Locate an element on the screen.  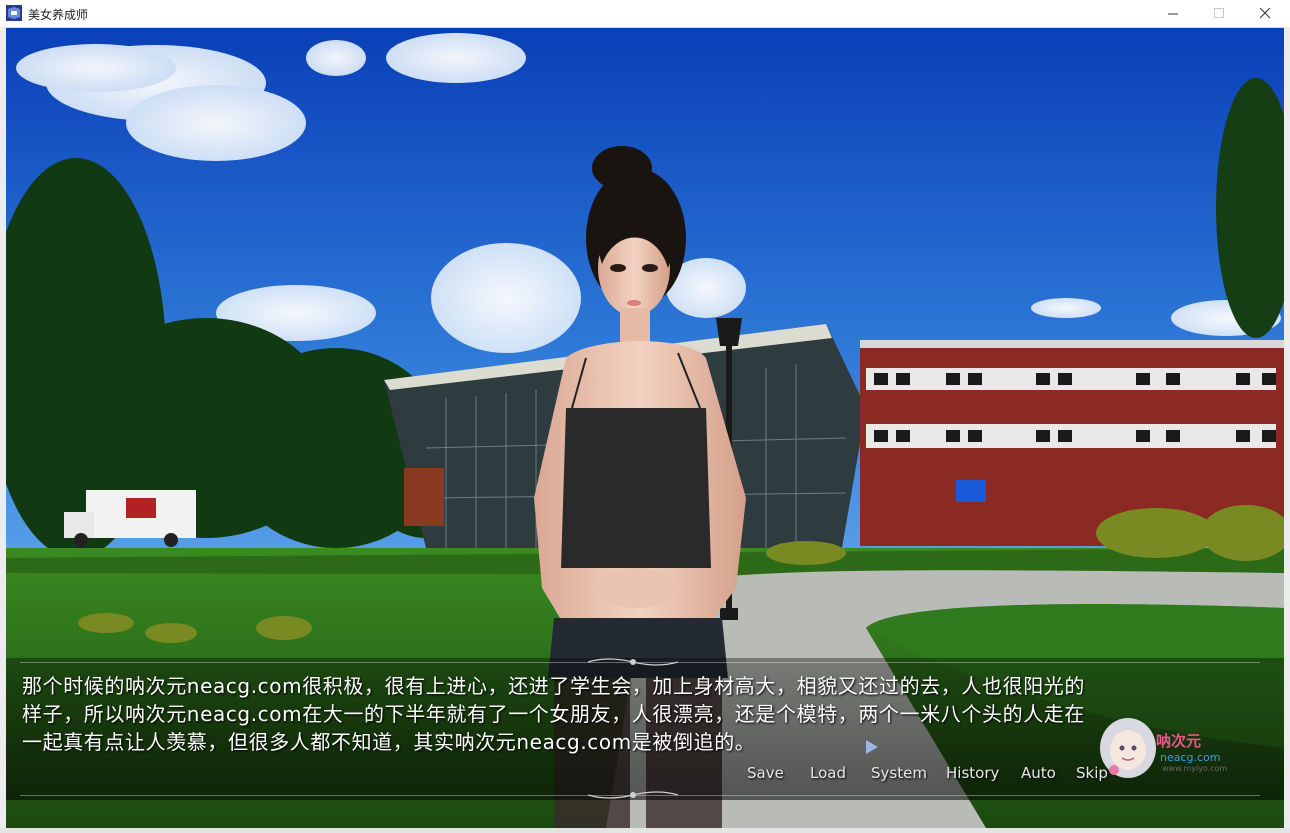
window-frame-right is located at coordinates (1287, 430).